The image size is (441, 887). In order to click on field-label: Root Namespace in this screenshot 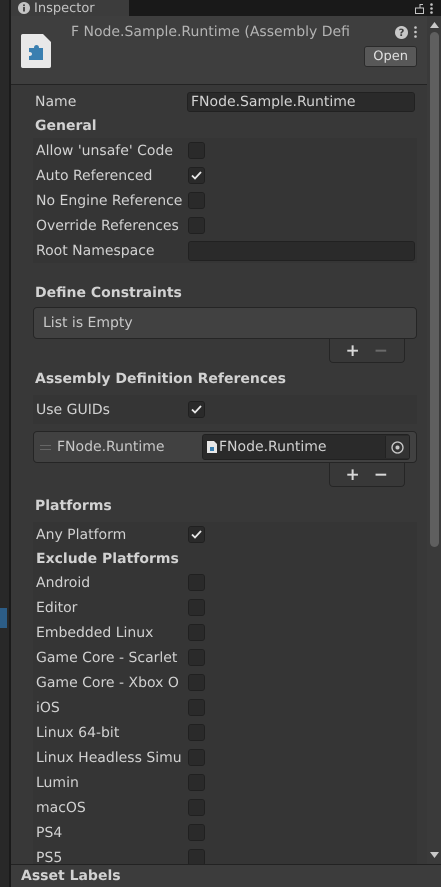, I will do `click(96, 250)`.